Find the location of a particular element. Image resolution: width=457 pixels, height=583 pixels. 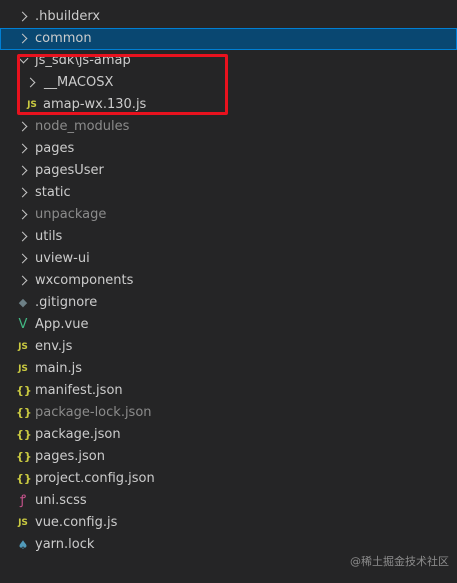

tree-file-gitignore: ◆ .gitignore is located at coordinates (228, 303).